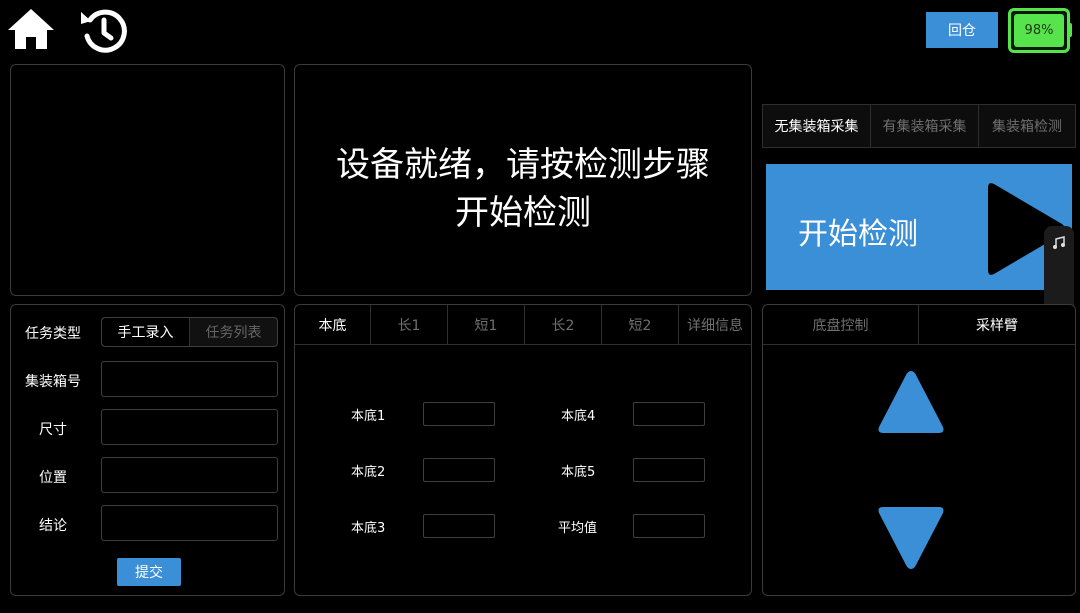 Image resolution: width=1080 pixels, height=613 pixels. Describe the element at coordinates (459, 414) in the screenshot. I see `baseline-1-value` at that location.